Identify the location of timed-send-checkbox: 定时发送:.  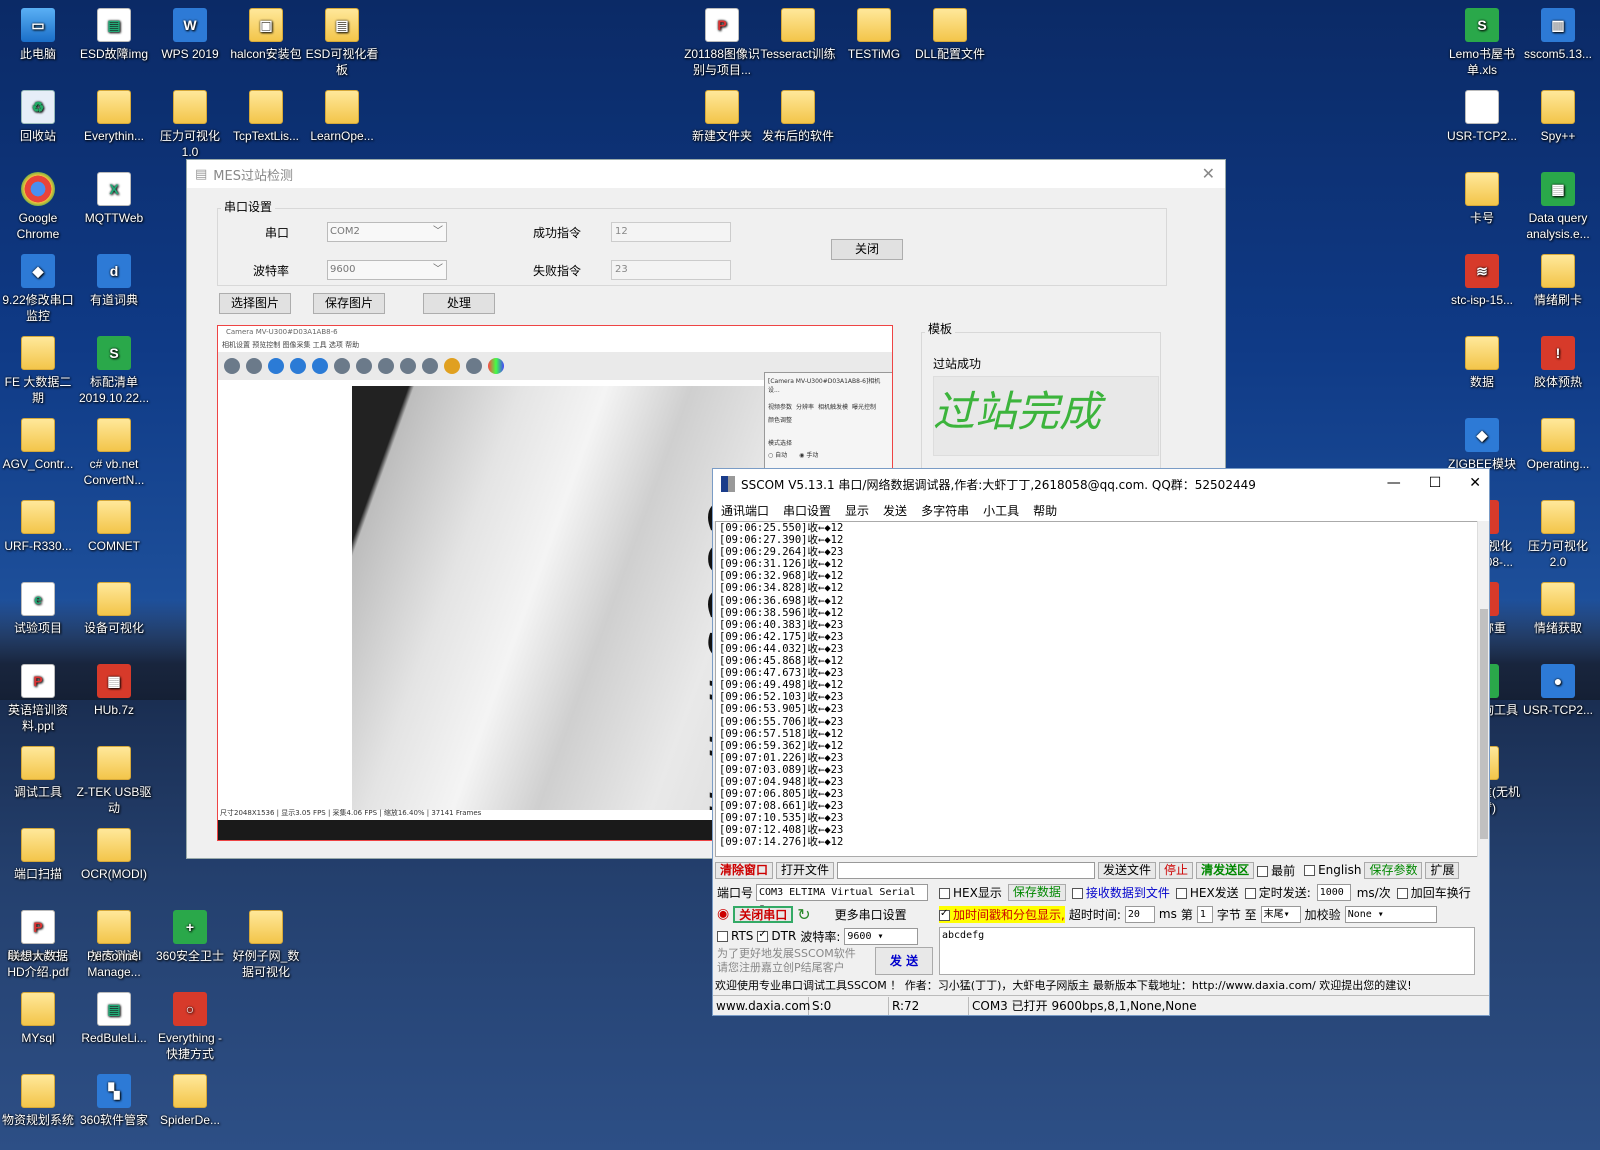
(1277, 892).